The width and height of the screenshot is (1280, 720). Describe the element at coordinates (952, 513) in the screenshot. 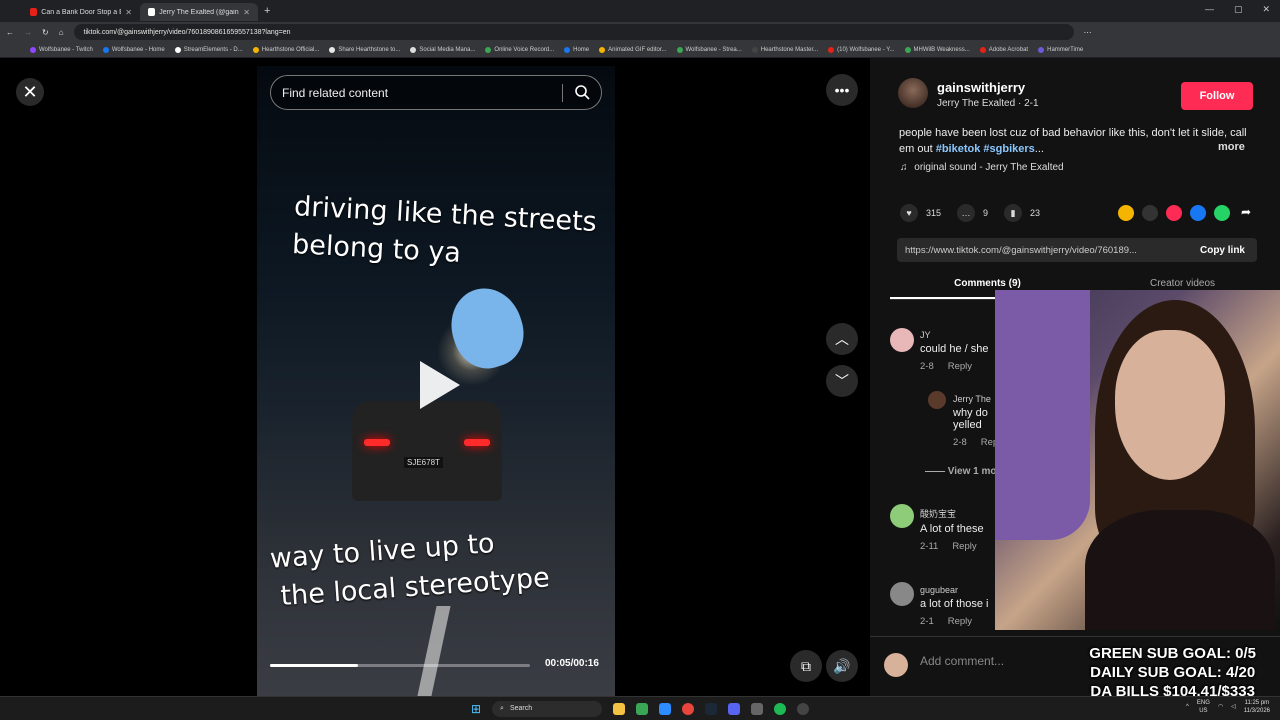

I see `comment-user: 酸奶宝宝` at that location.